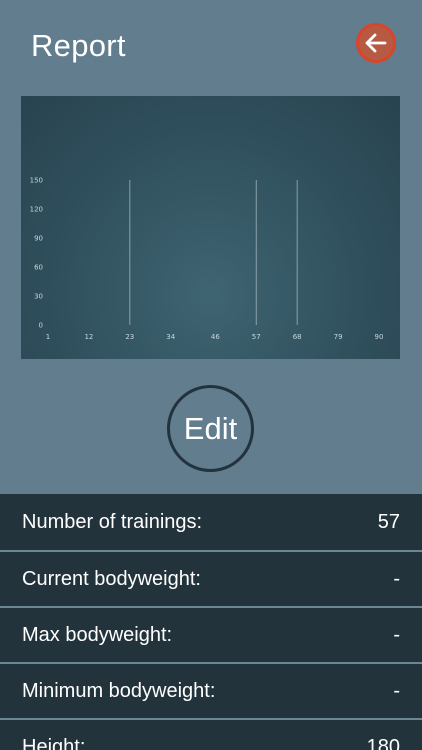 This screenshot has height=750, width=422. What do you see at coordinates (112, 521) in the screenshot?
I see `stat-label: Number of trainings:` at bounding box center [112, 521].